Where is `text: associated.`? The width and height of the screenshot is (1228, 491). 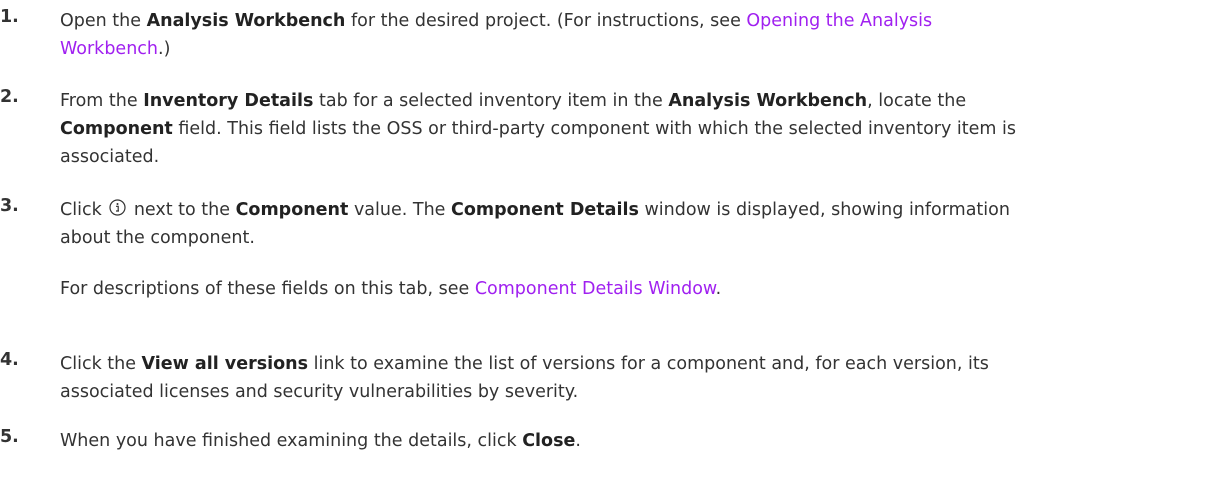
text: associated. is located at coordinates (110, 157).